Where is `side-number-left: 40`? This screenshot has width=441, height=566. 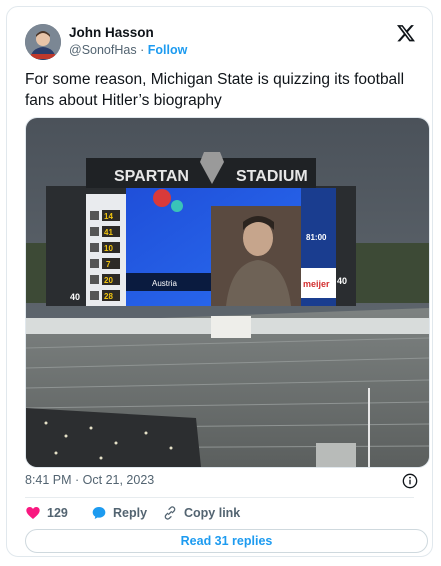
side-number-left: 40 is located at coordinates (75, 297).